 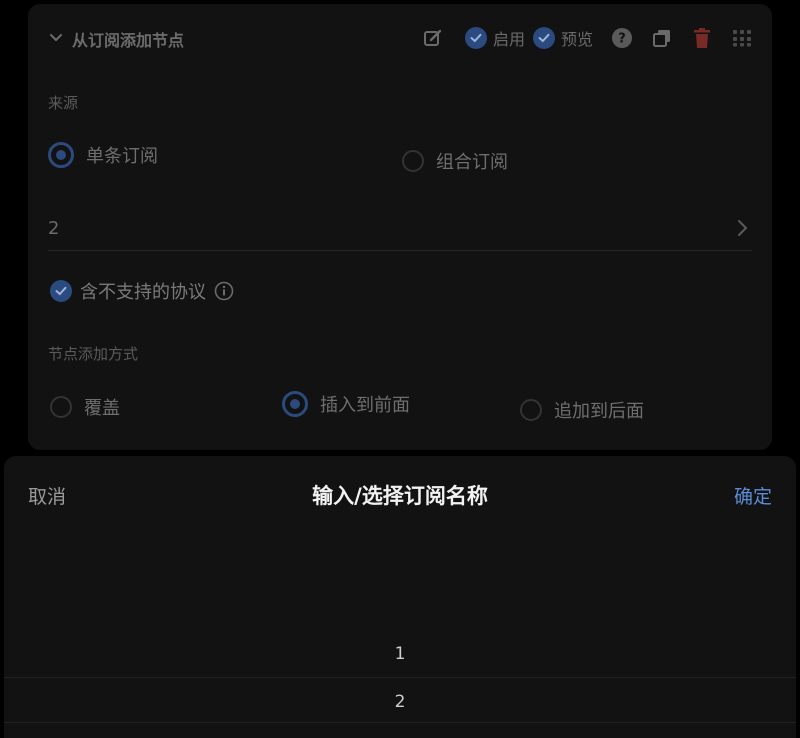 I want to click on add-mode-option-label: 追加到后面, so click(x=599, y=411).